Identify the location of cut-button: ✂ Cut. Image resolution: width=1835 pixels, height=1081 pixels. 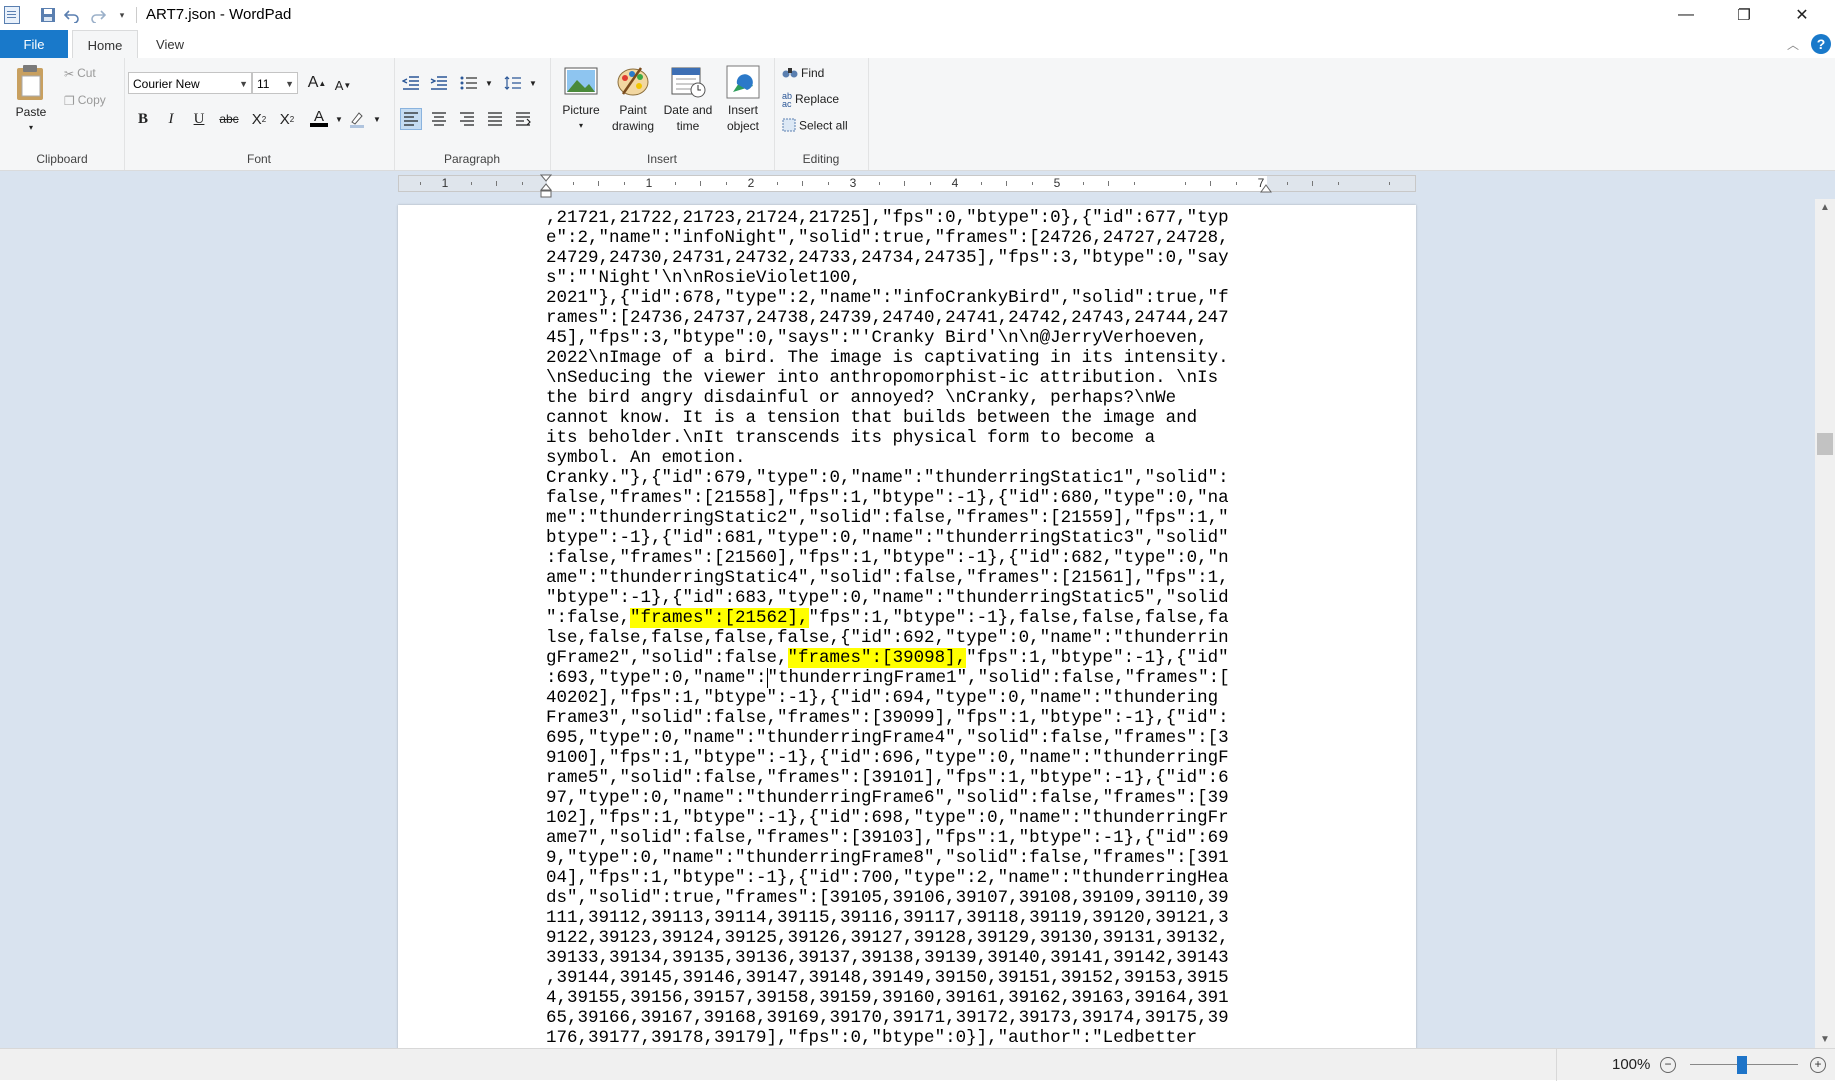
(80, 73).